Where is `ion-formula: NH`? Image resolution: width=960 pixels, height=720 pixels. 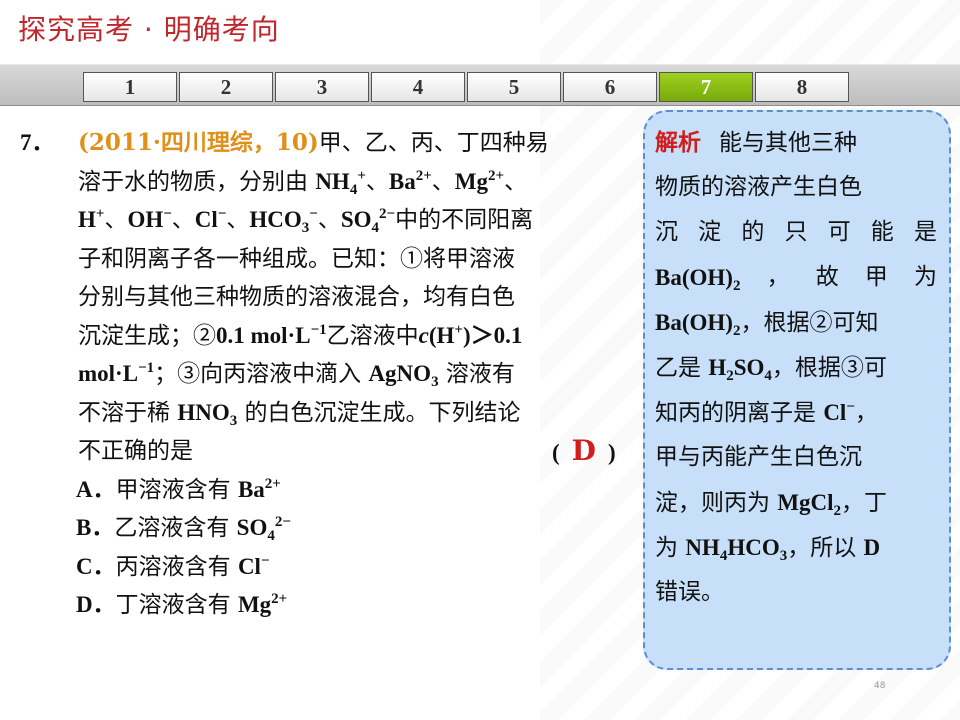
ion-formula: NH is located at coordinates (332, 181).